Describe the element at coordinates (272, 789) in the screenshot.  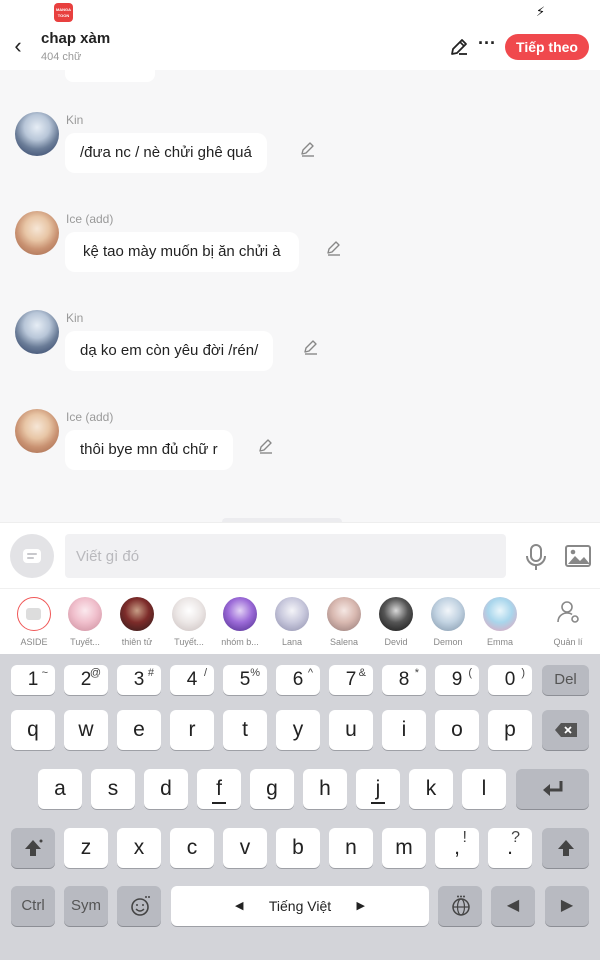
I see `key-g: g` at that location.